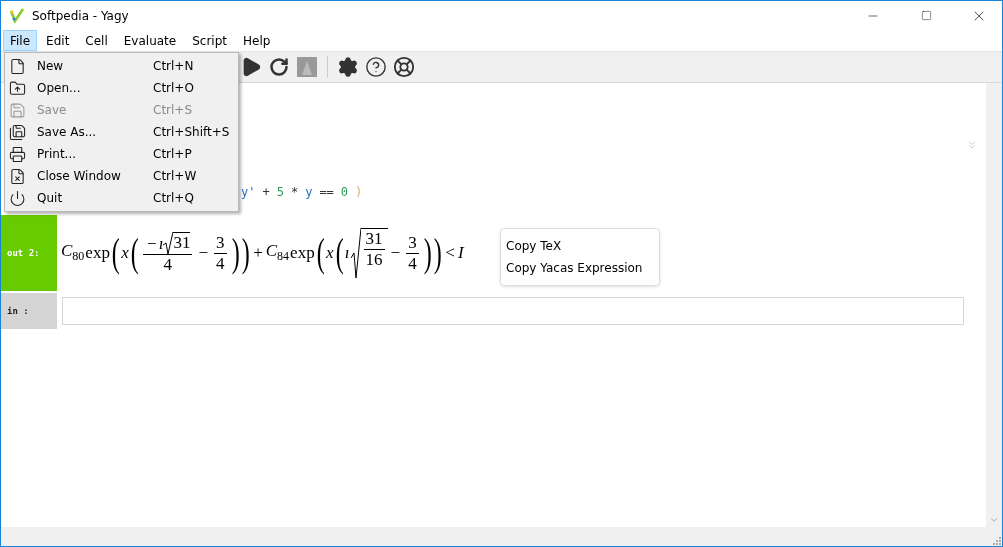  Describe the element at coordinates (580, 268) in the screenshot. I see `context-menu-item: Copy Yacas Expression` at that location.